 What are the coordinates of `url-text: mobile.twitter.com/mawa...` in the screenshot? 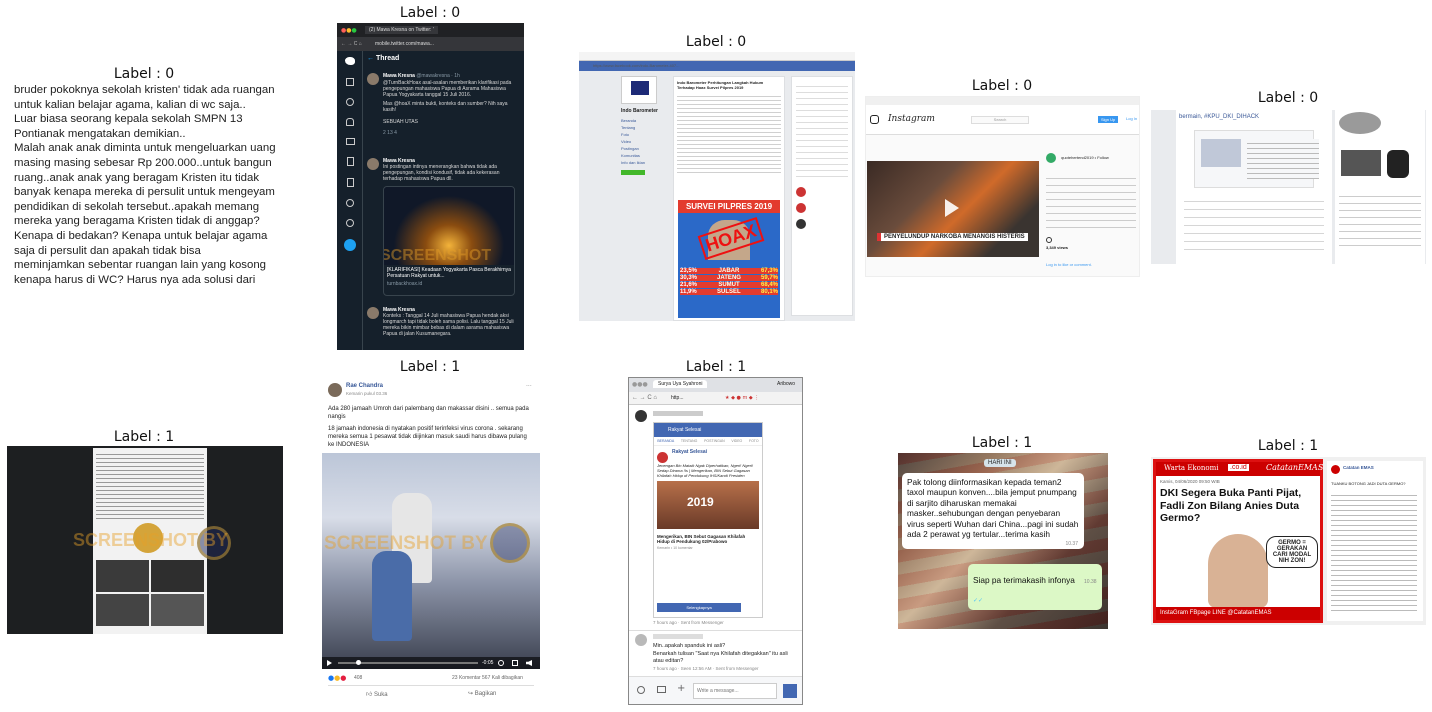 It's located at (404, 44).